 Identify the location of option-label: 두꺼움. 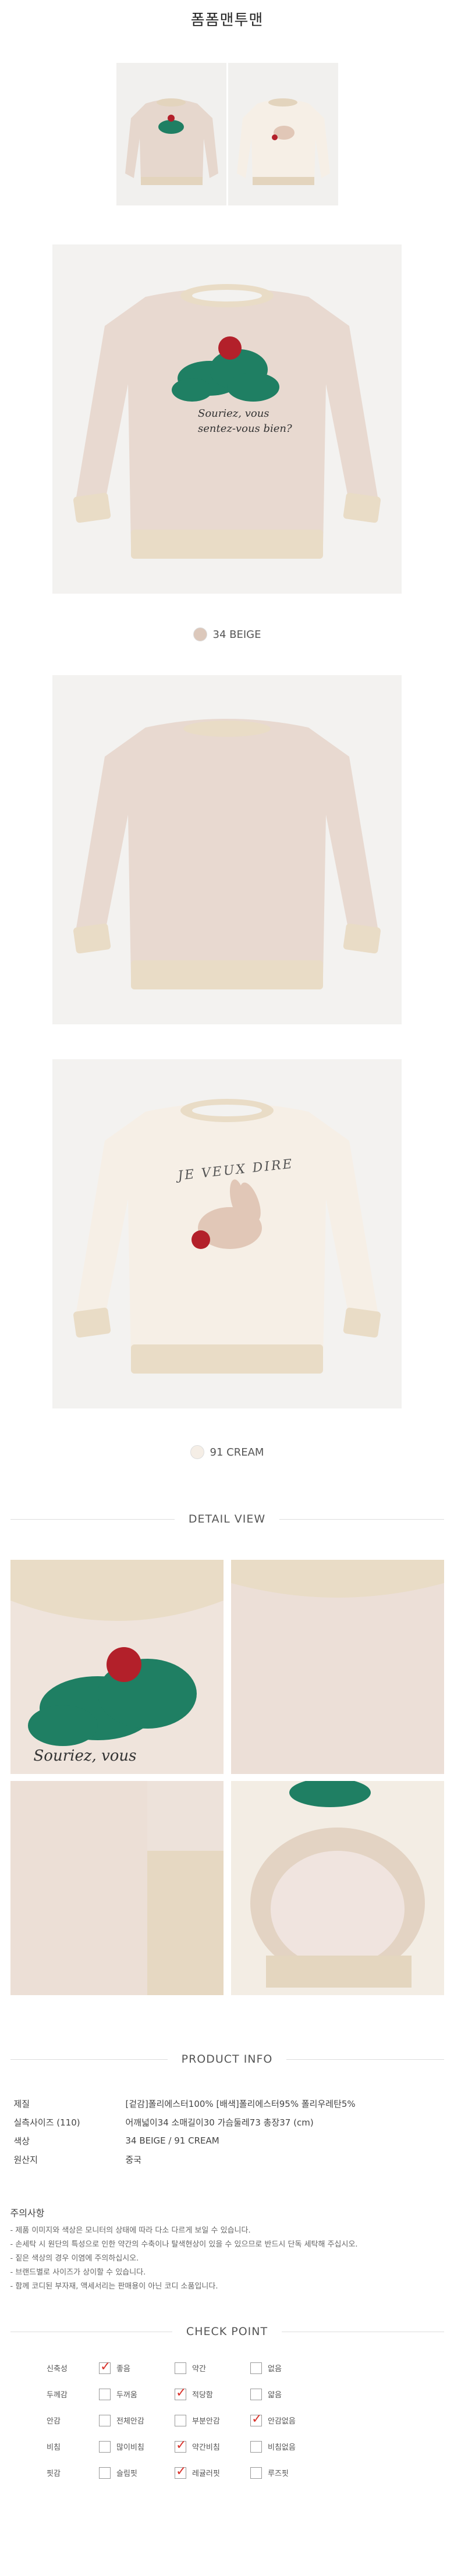
(127, 2396).